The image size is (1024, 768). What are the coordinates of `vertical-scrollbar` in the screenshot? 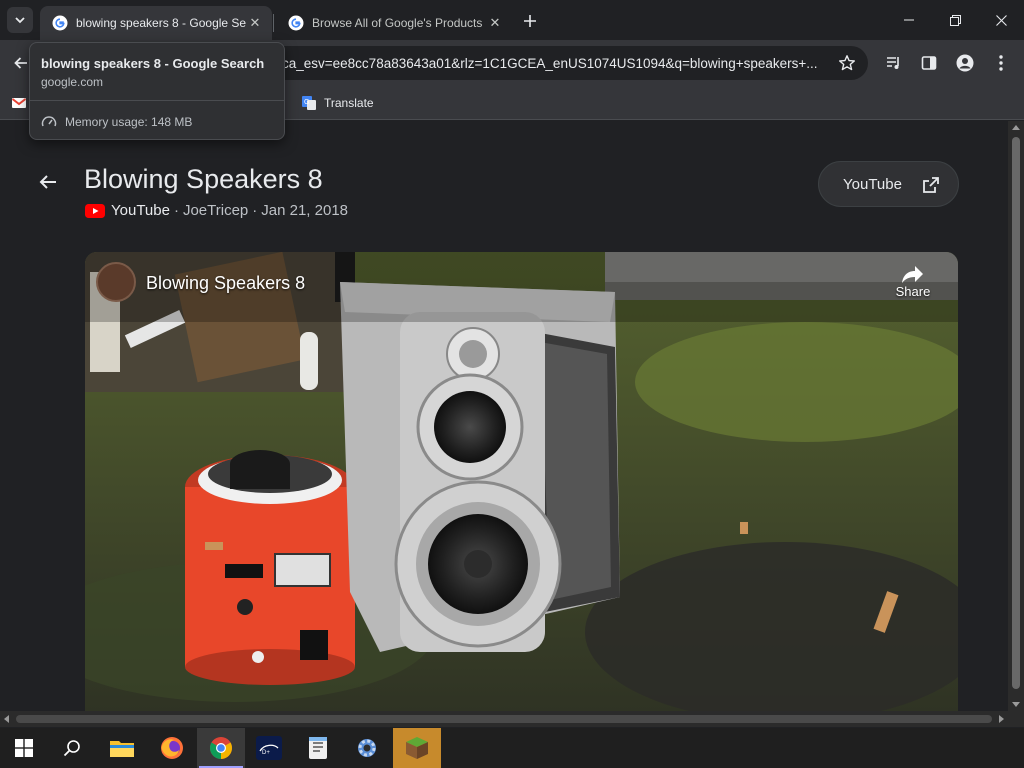 It's located at (1016, 416).